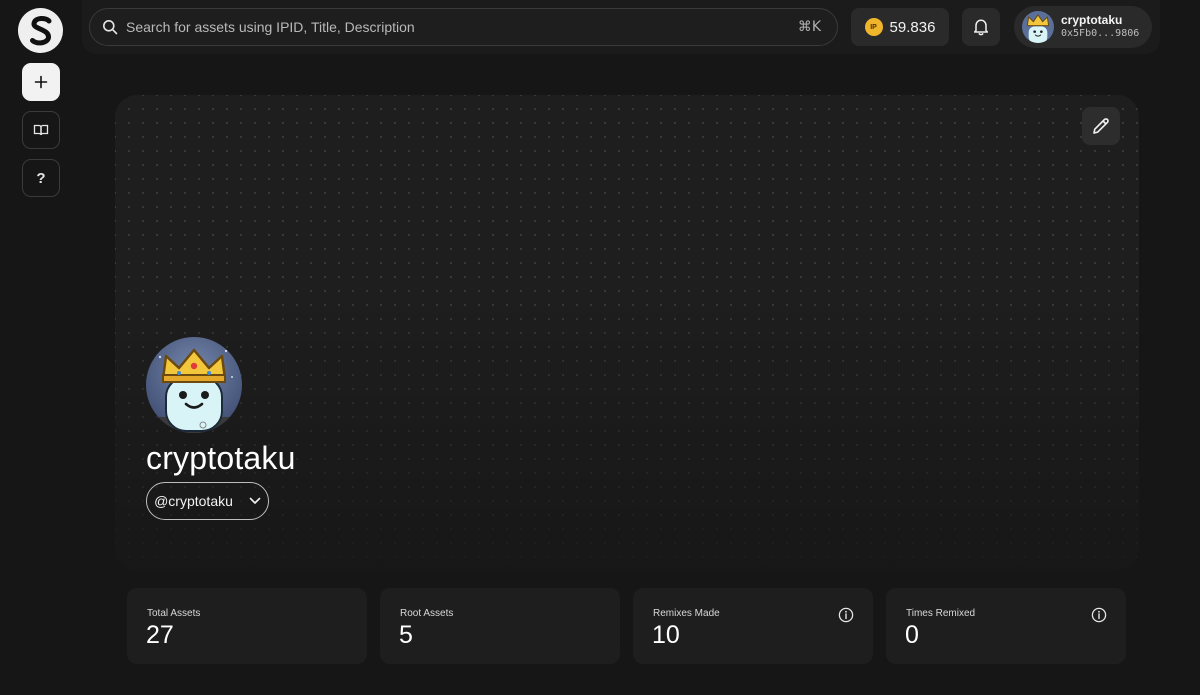 Image resolution: width=1200 pixels, height=695 pixels. What do you see at coordinates (406, 635) in the screenshot?
I see `stat-value: 5` at bounding box center [406, 635].